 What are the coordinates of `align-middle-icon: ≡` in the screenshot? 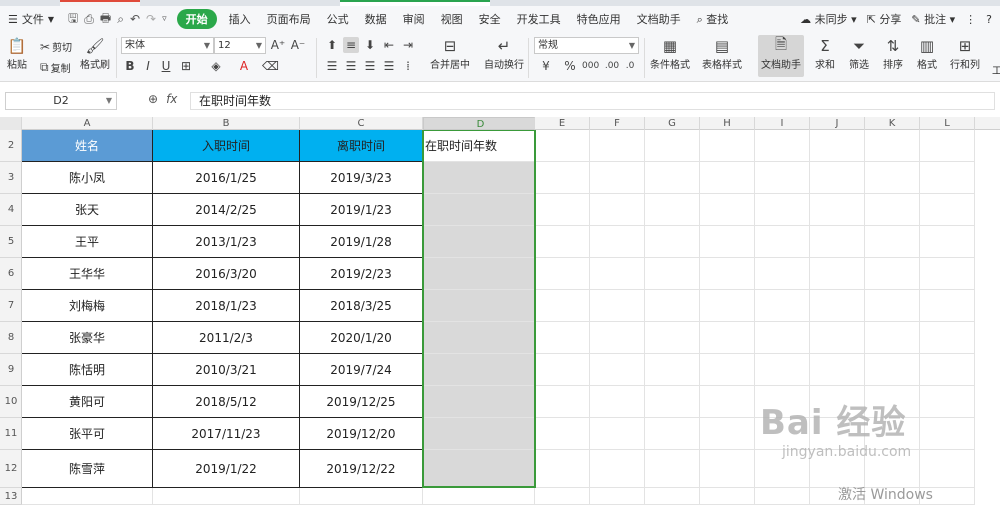 It's located at (351, 45).